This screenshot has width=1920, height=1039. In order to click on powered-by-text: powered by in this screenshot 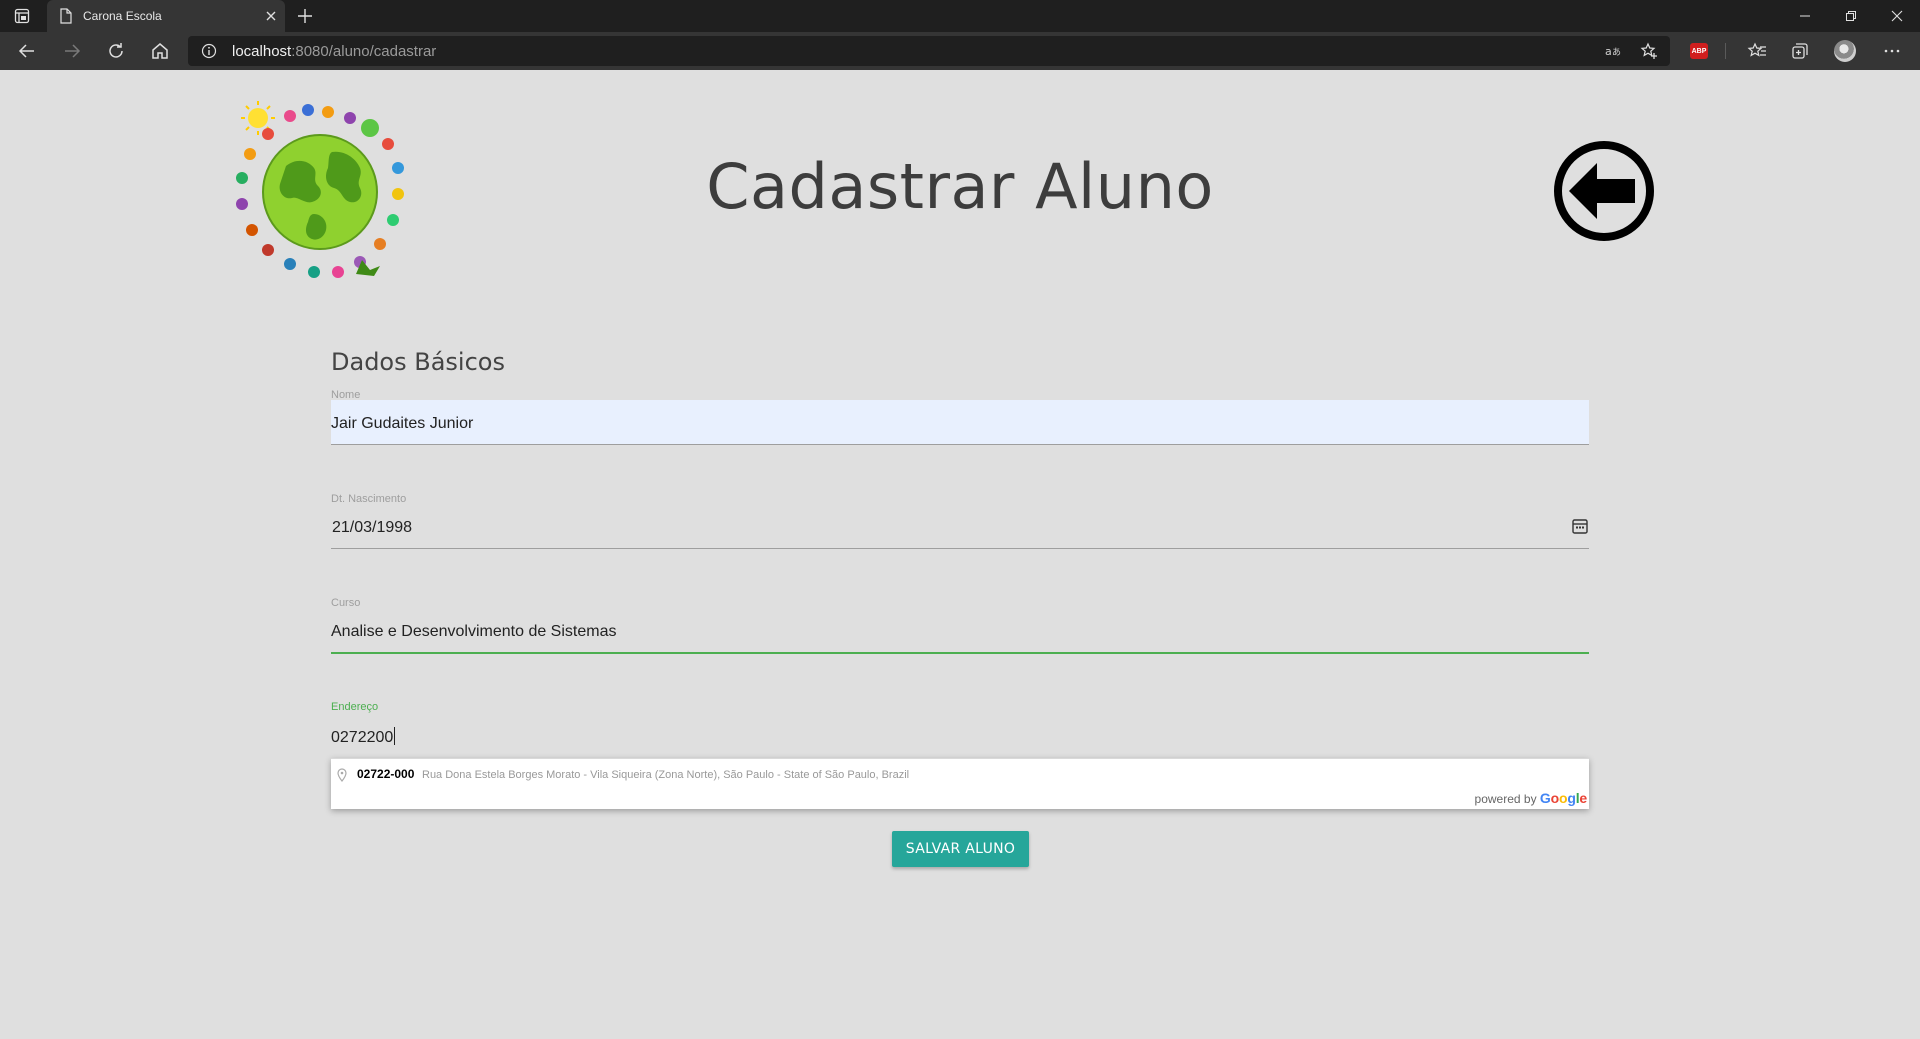, I will do `click(1505, 799)`.